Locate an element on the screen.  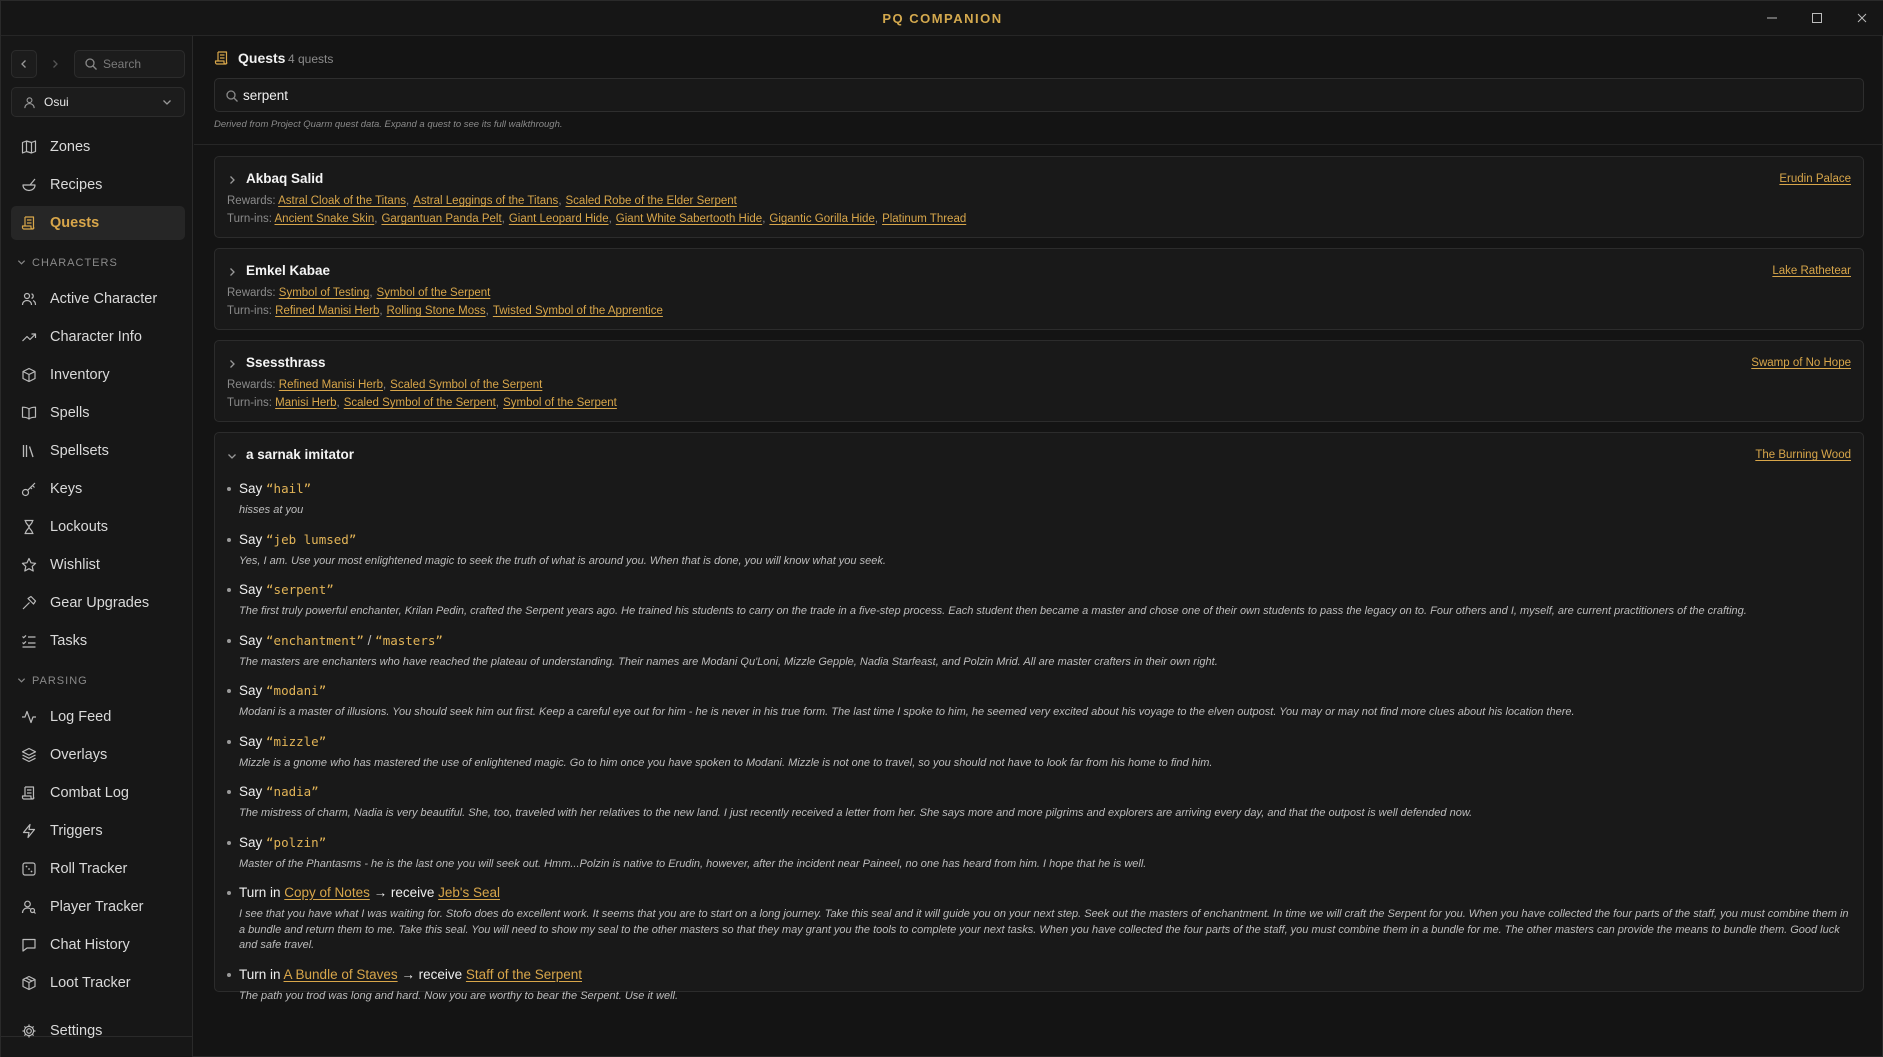
minimize-button is located at coordinates (1771, 18).